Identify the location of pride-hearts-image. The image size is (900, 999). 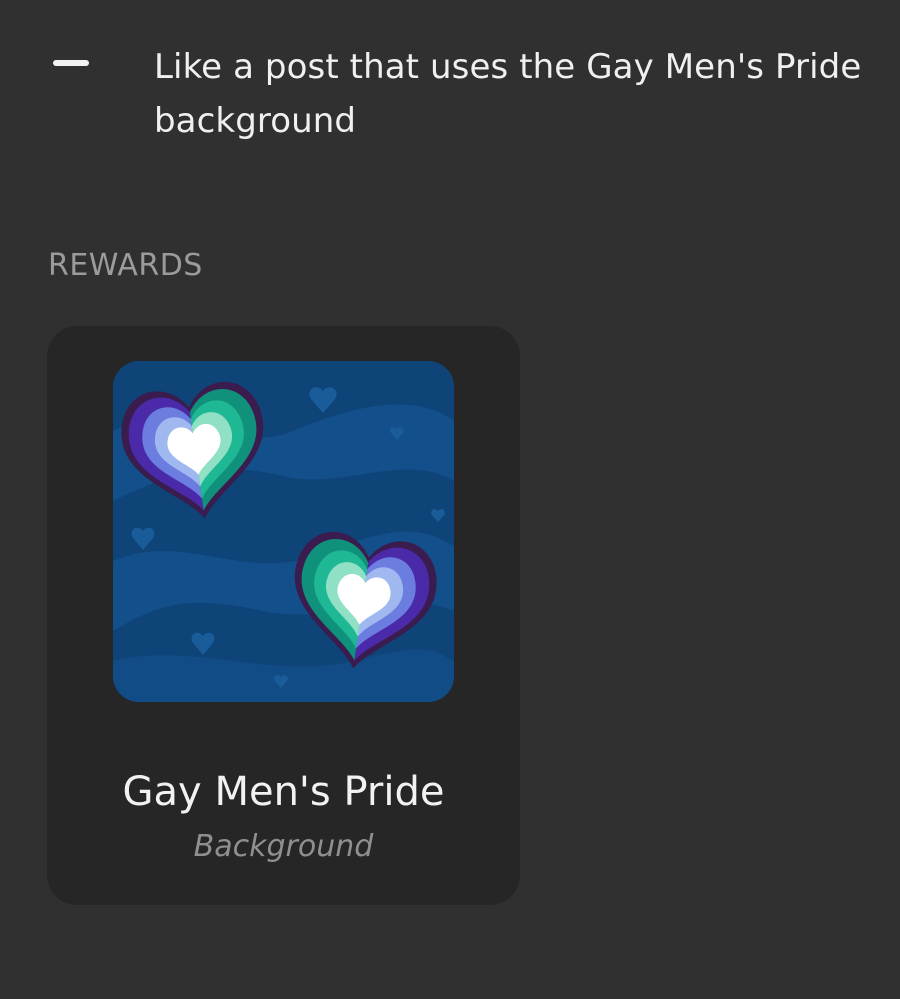
(283, 531).